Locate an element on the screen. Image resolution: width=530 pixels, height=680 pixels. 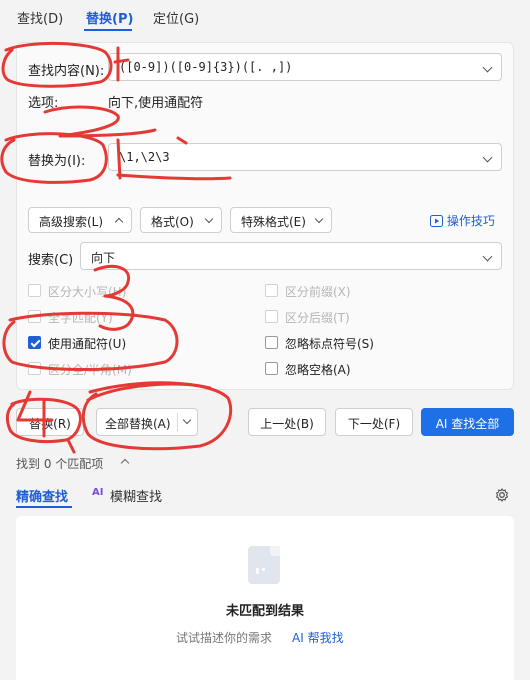
match-prefix-label: 区分前缀(X) is located at coordinates (318, 292).